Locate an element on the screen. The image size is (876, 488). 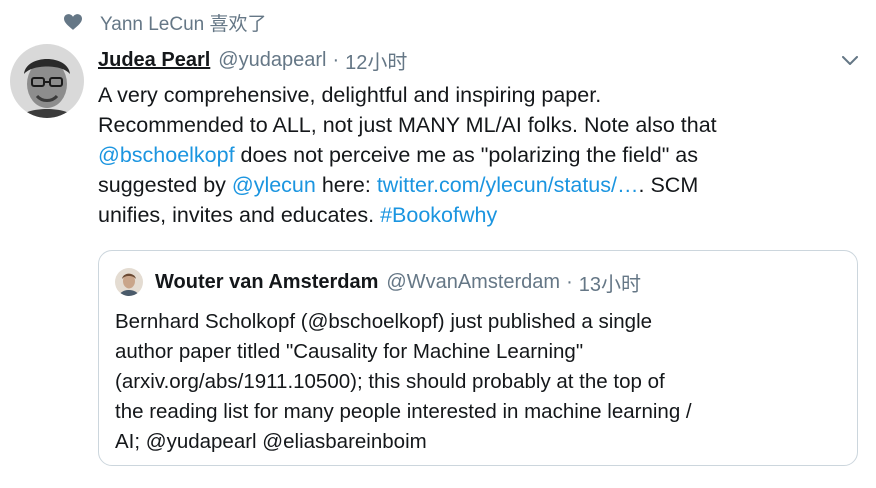
avatar is located at coordinates (47, 81).